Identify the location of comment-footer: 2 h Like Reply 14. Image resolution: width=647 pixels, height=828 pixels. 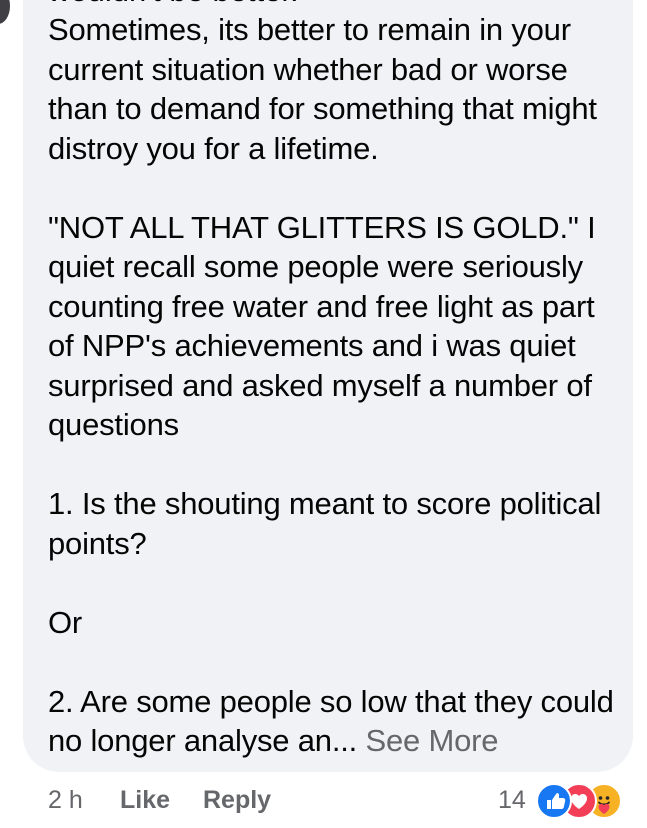
(323, 801).